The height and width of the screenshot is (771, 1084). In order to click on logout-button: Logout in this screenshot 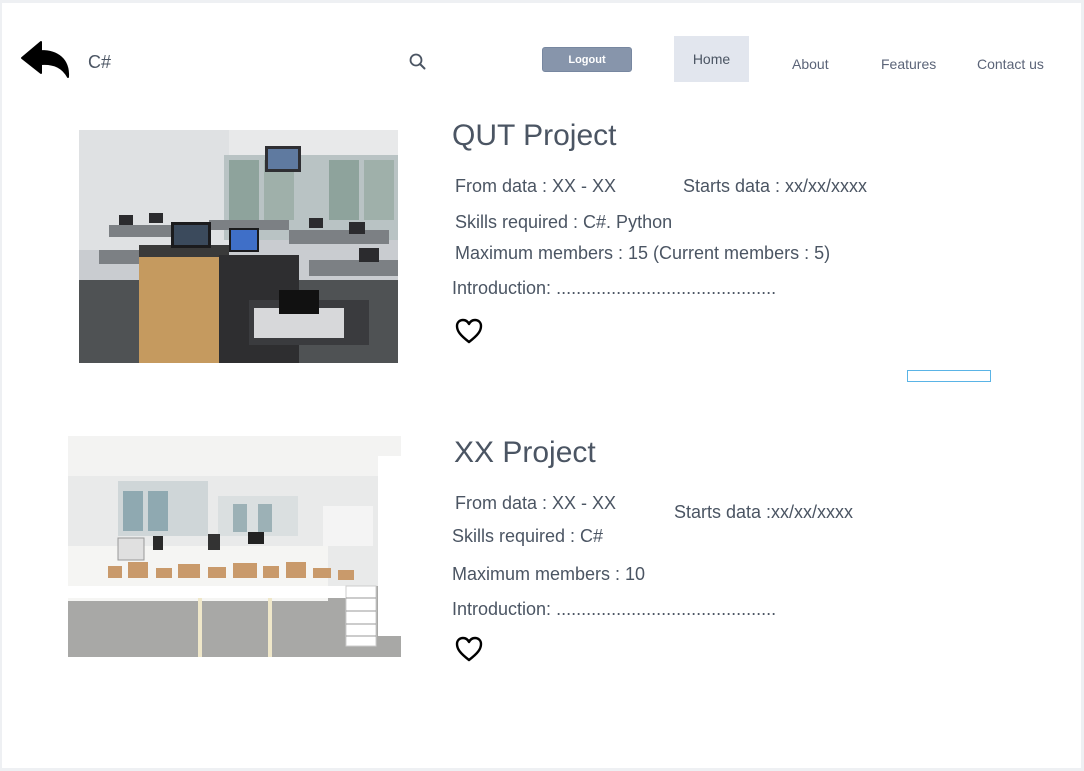, I will do `click(587, 59)`.